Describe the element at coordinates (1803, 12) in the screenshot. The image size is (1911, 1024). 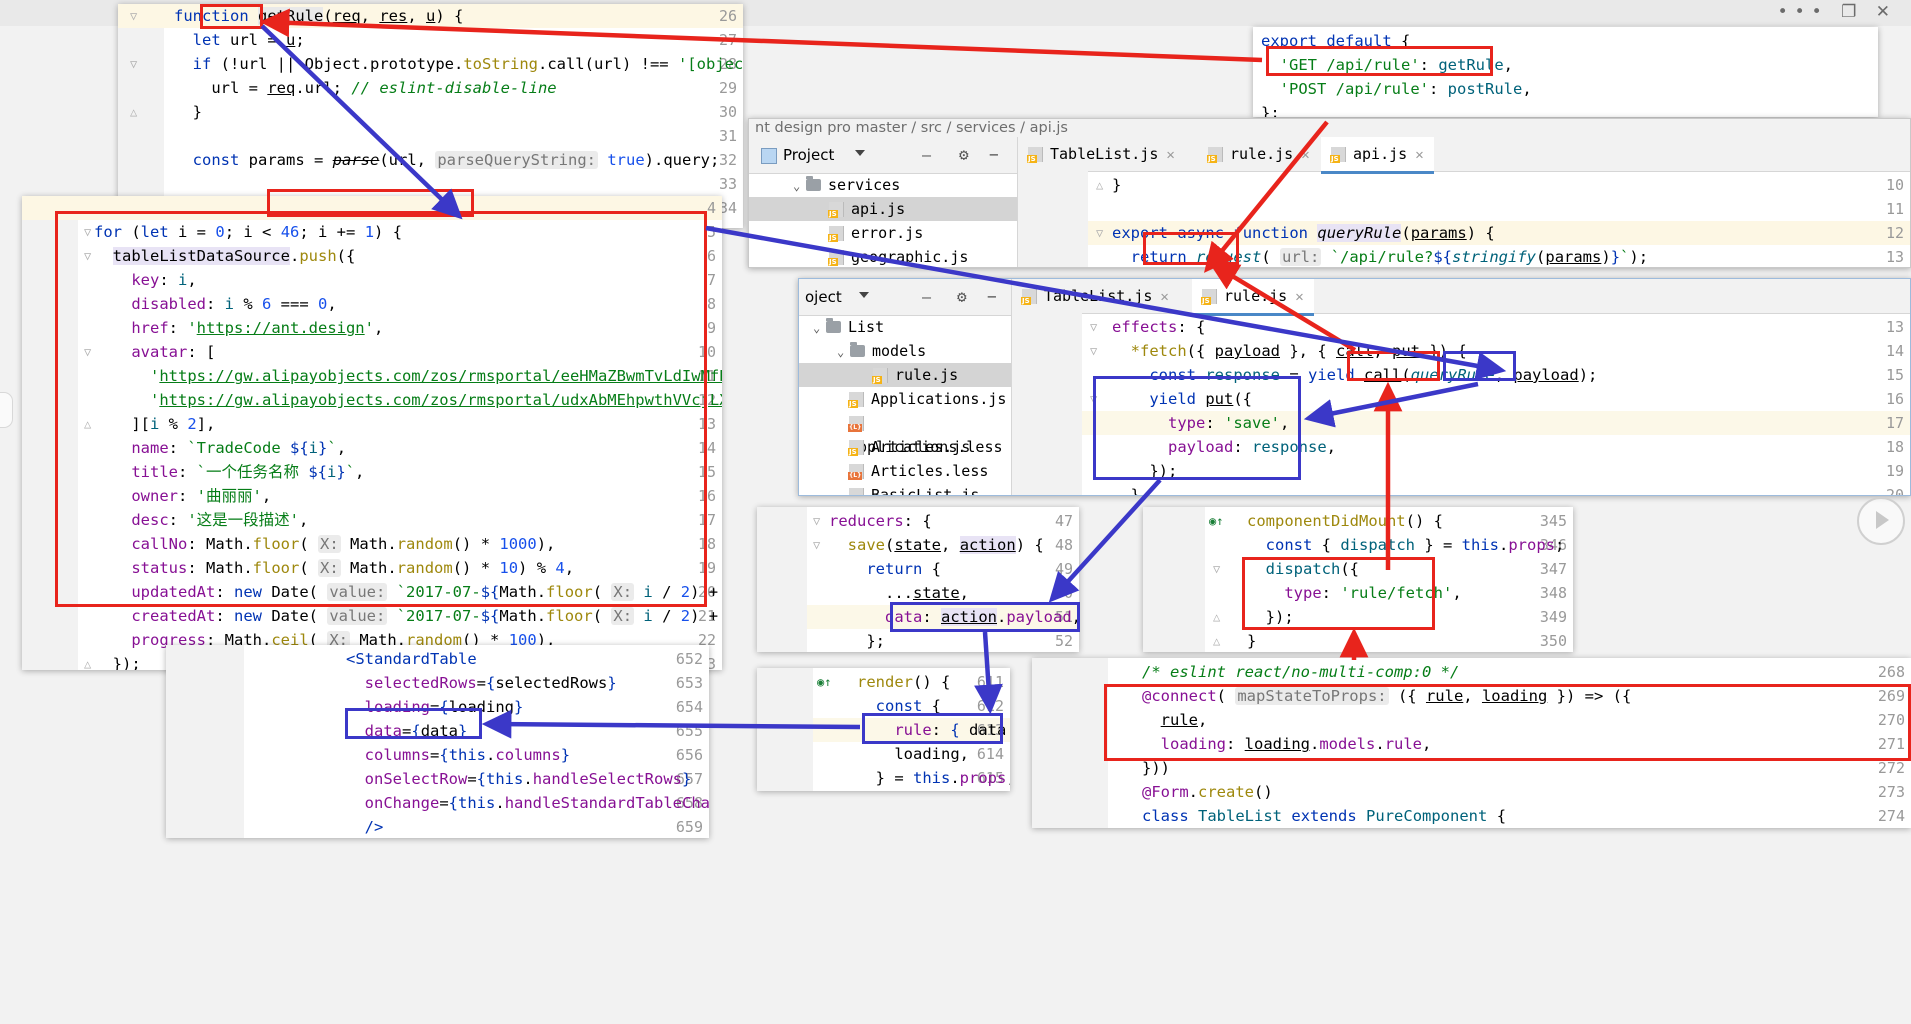
I see `more-options-icon: •••` at that location.